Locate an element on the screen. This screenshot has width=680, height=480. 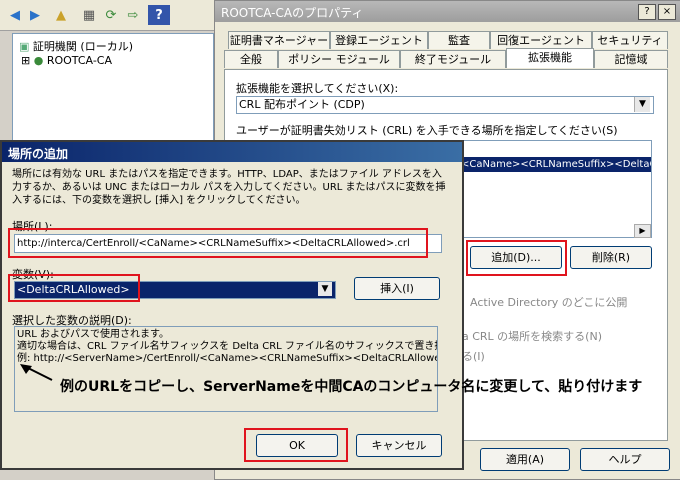
tab-enroll-agent: 登録エージェント is located at coordinates (379, 40).